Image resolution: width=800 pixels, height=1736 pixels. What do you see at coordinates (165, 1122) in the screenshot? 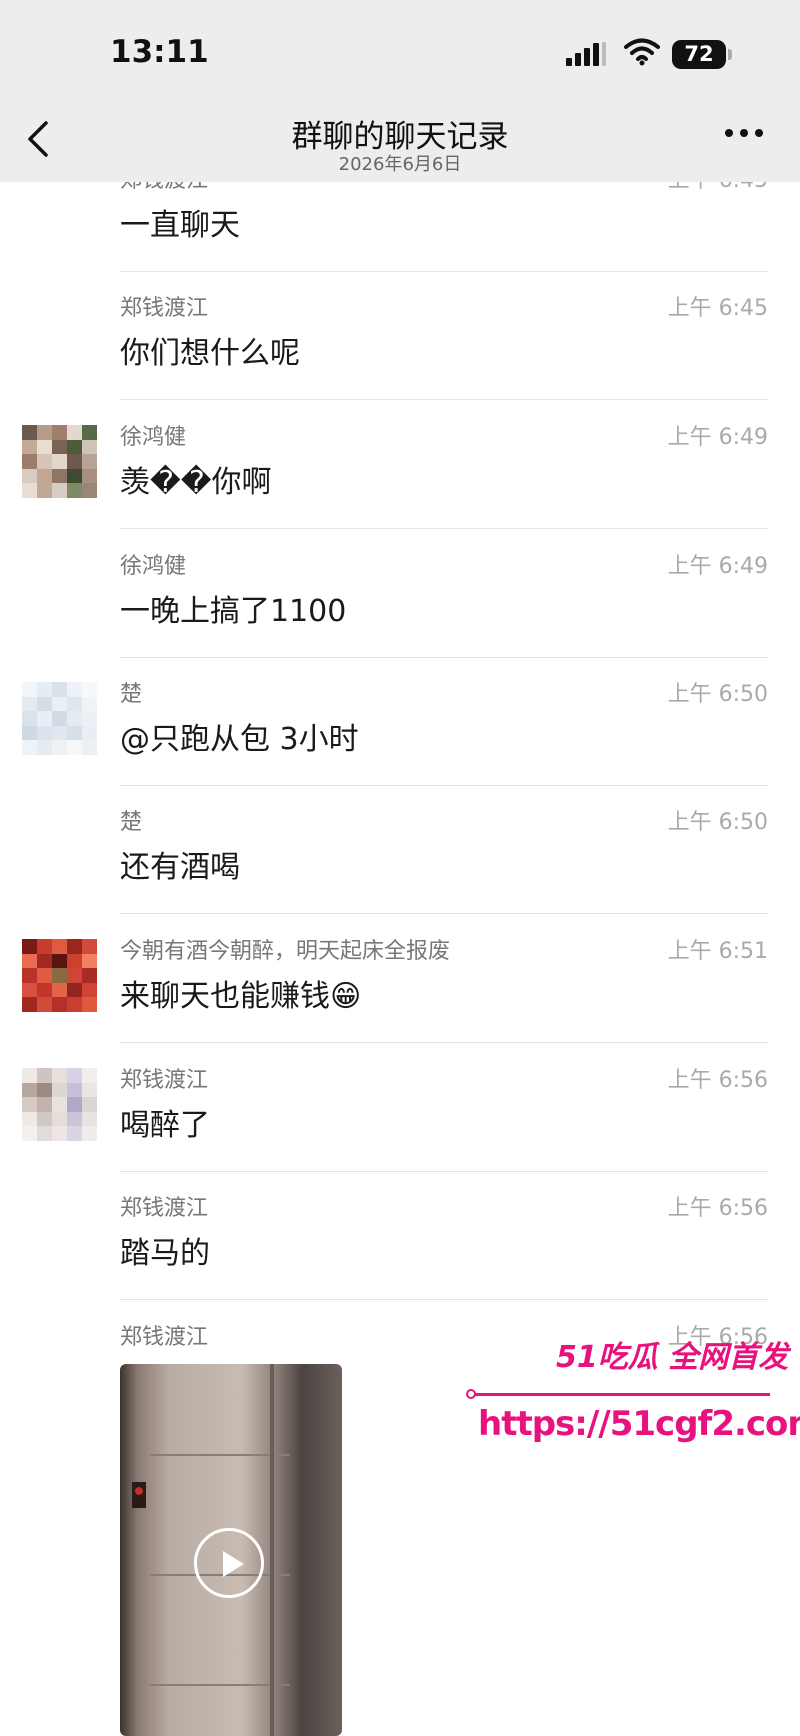
I see `message-text: 喝醉了` at bounding box center [165, 1122].